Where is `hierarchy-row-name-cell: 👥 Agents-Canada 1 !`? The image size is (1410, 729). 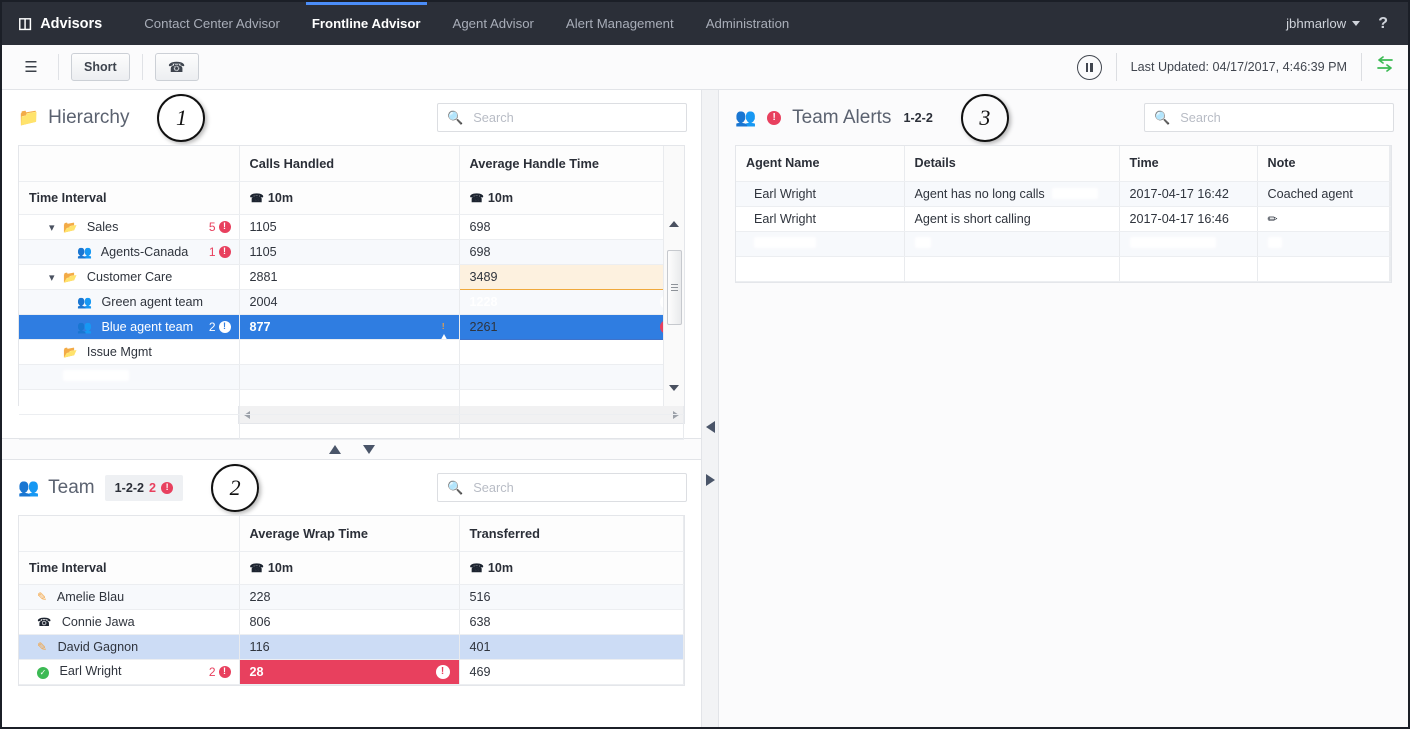
hierarchy-row-name-cell: 👥 Agents-Canada 1 ! is located at coordinates (129, 252).